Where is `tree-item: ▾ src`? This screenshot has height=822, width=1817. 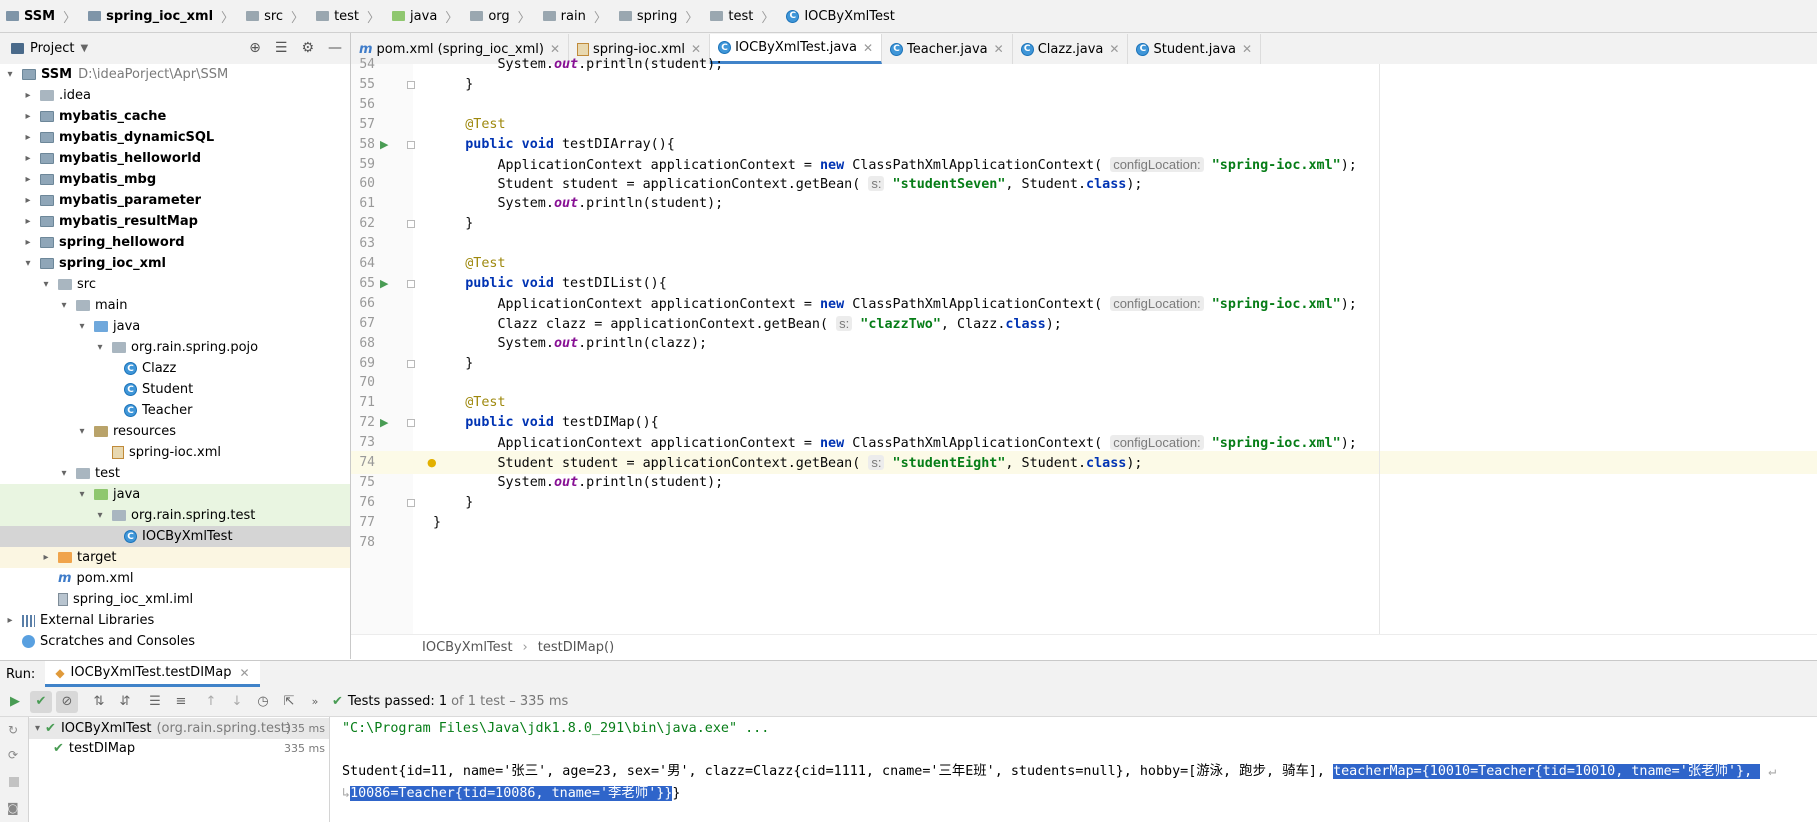
tree-item: ▾ src is located at coordinates (175, 284).